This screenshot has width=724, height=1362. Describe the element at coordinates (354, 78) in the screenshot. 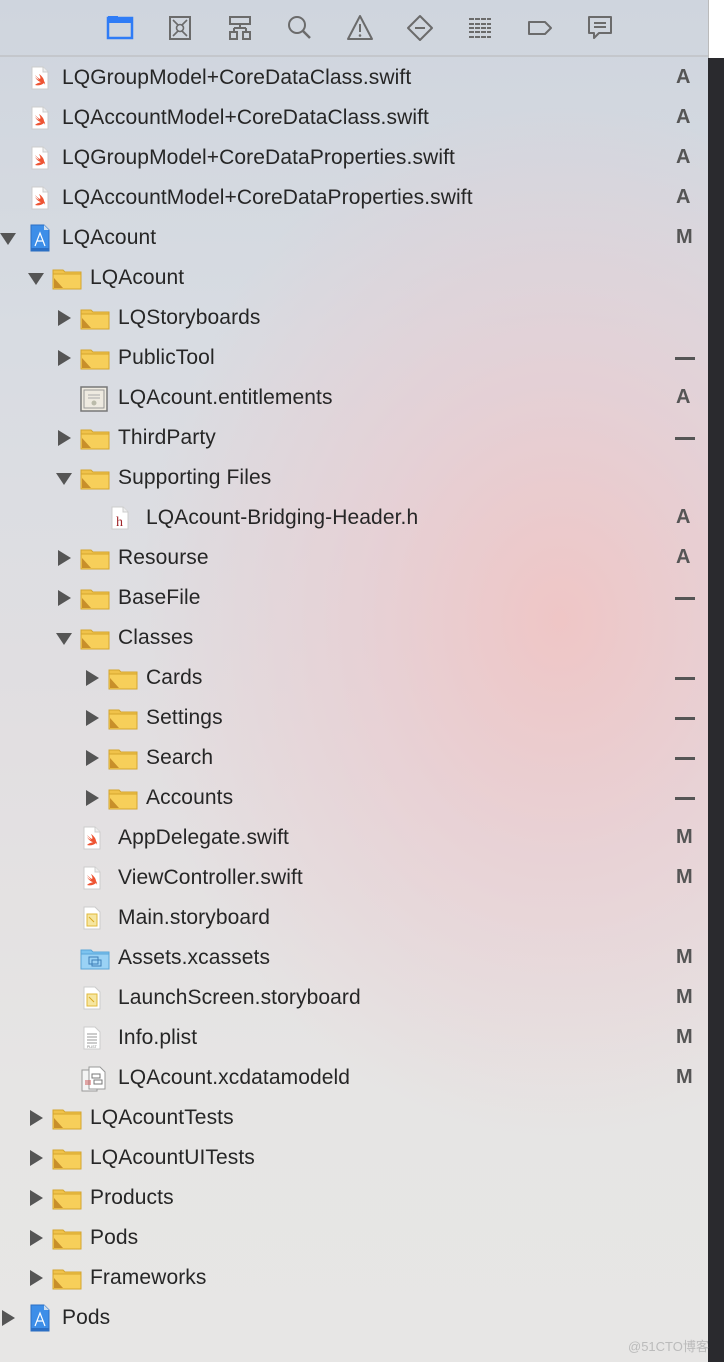

I see `tree-row: LQGroupModel+CoreDataClass.swift A` at that location.